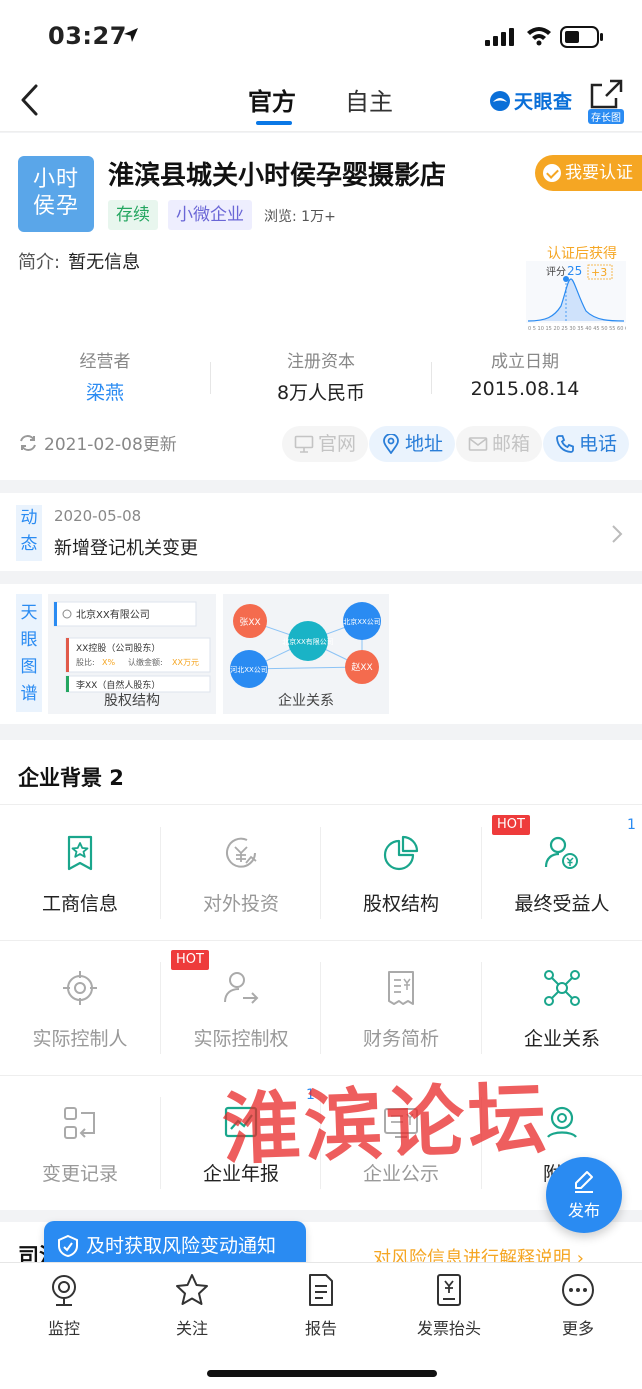  I want to click on update-info: 2021-02-08更新, so click(97, 442).